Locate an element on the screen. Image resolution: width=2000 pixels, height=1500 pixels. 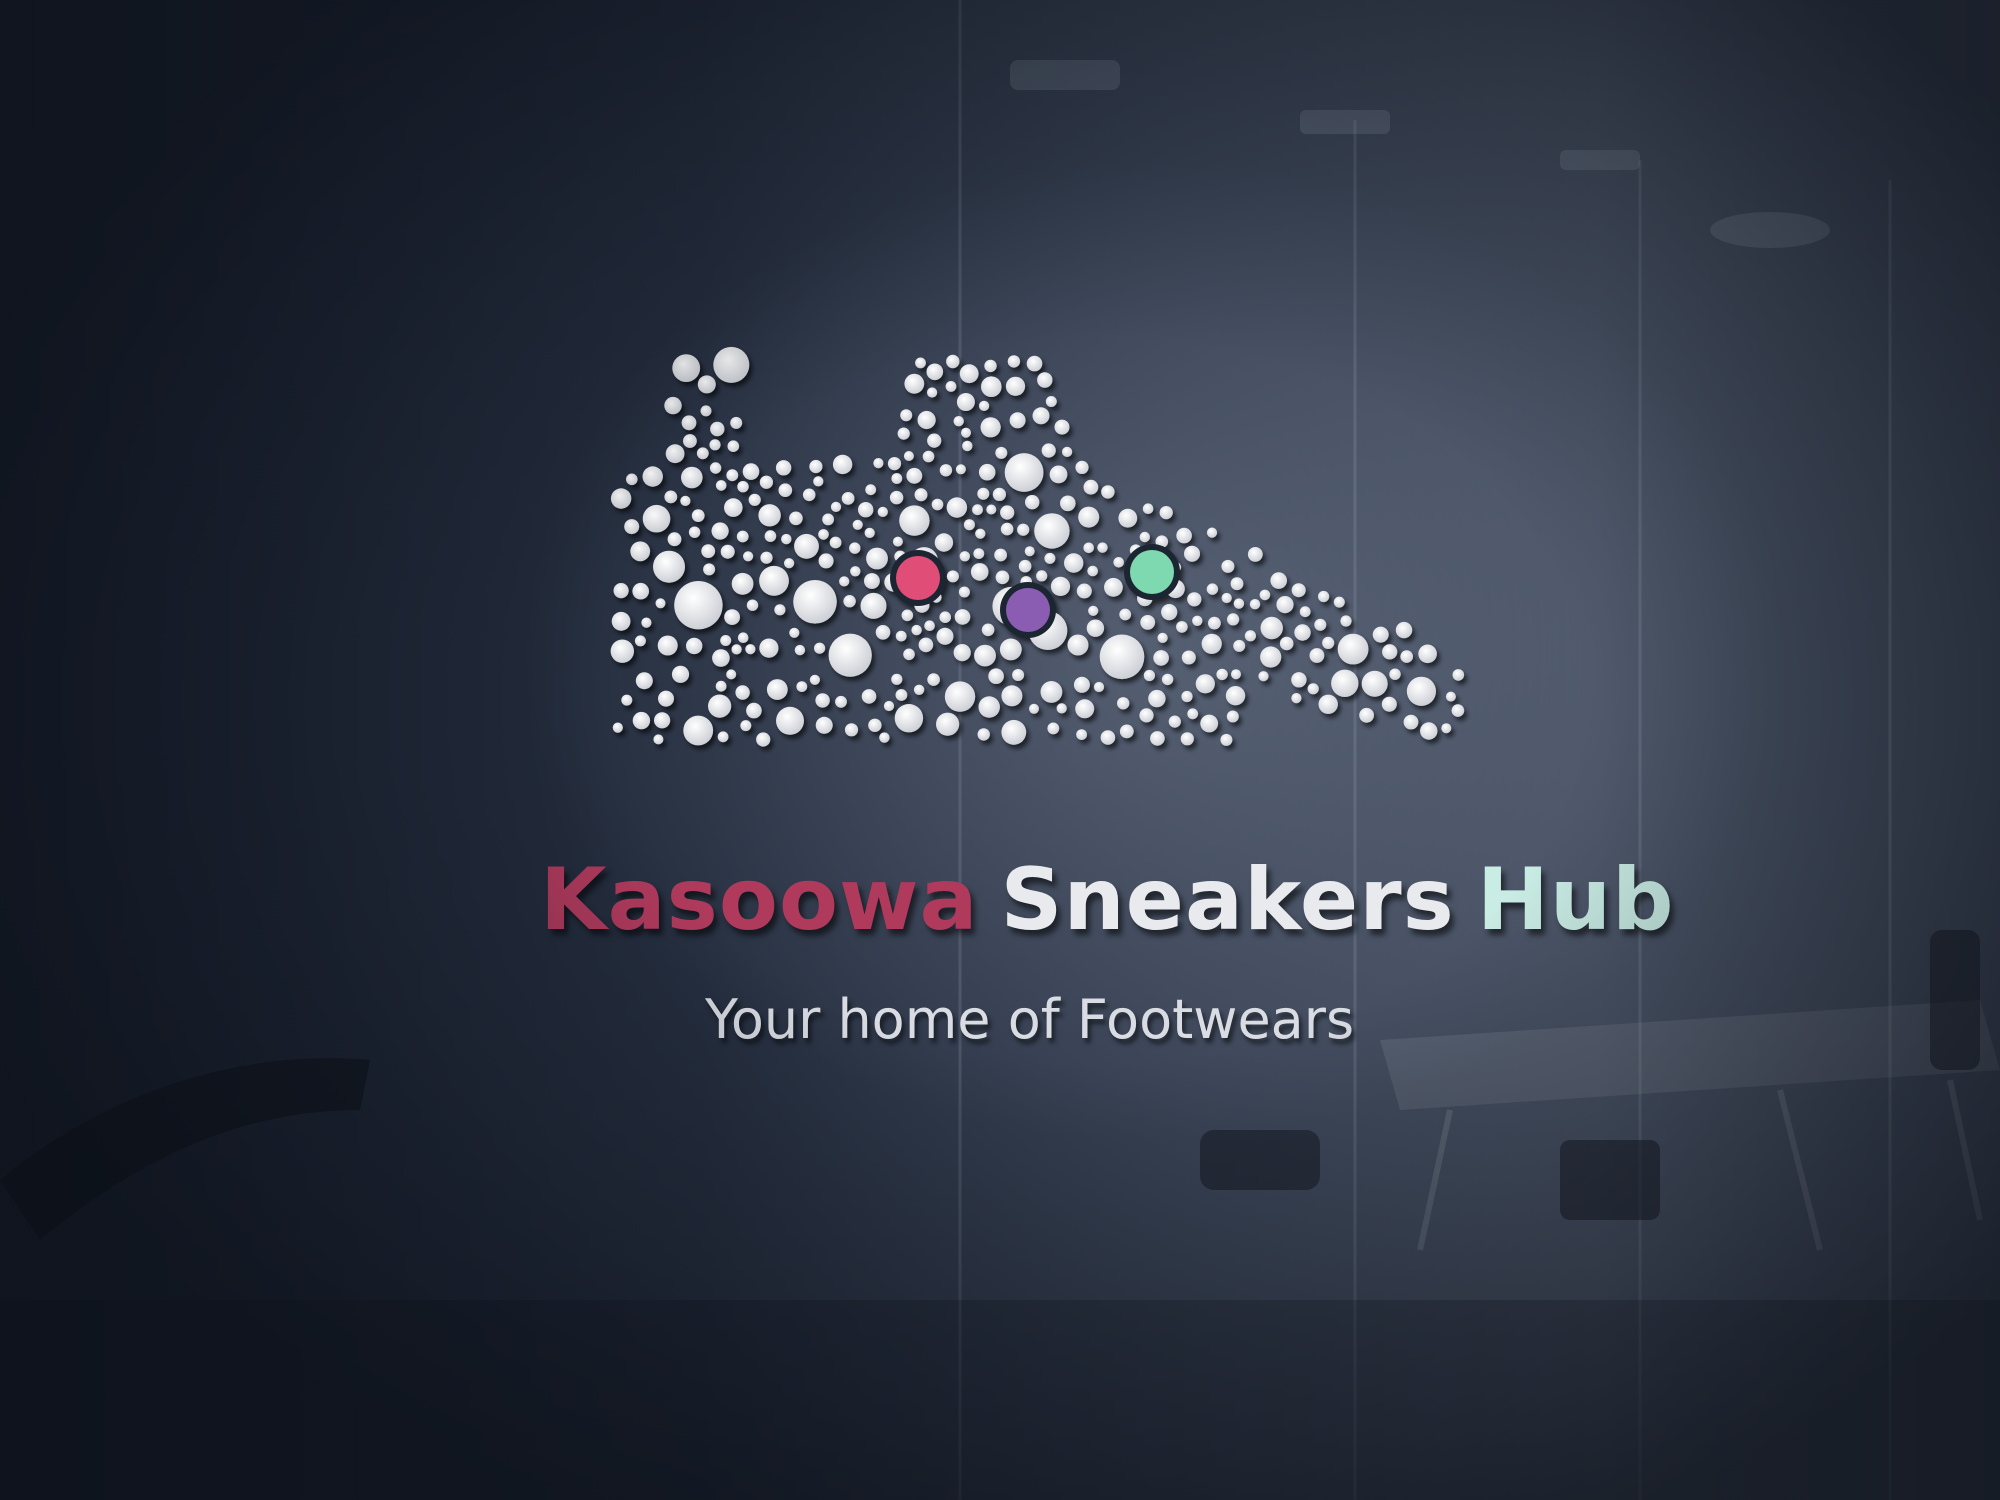
brand-word-kasoowa: Kasoowa is located at coordinates (759, 900).